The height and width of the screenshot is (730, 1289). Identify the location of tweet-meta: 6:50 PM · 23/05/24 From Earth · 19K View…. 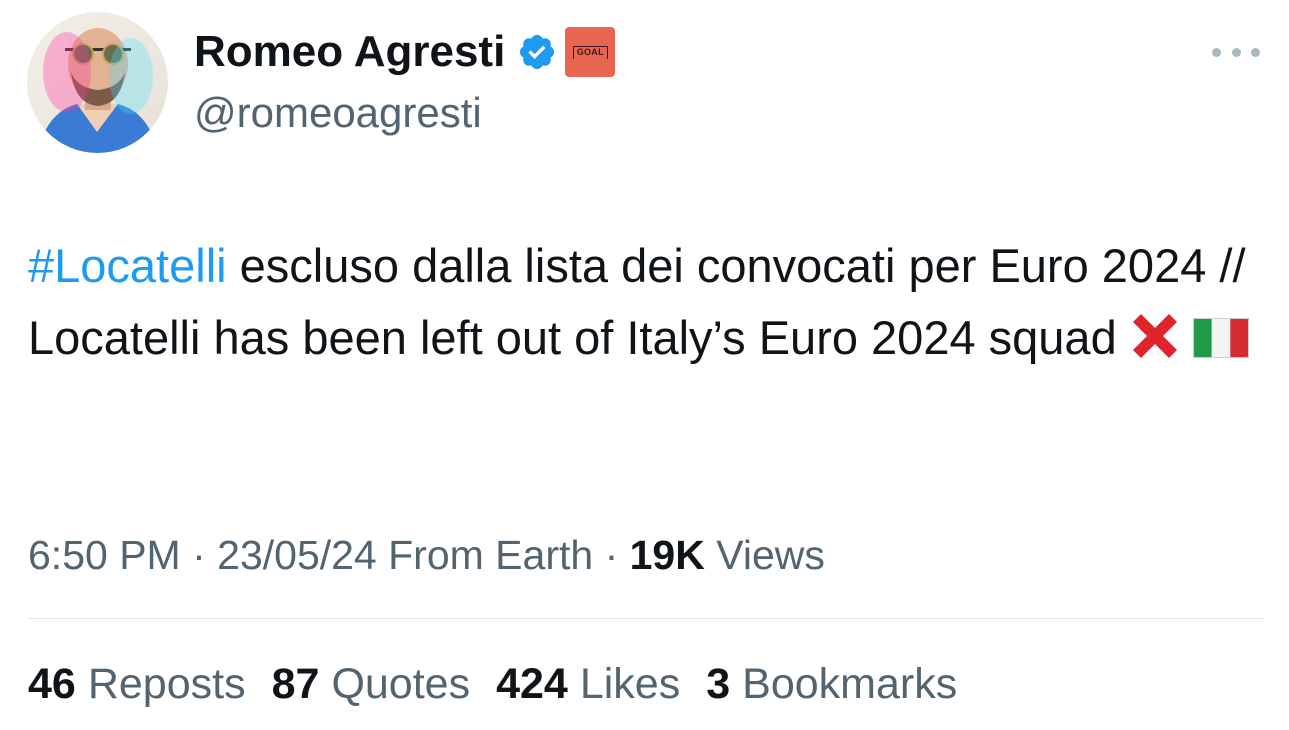
(426, 555).